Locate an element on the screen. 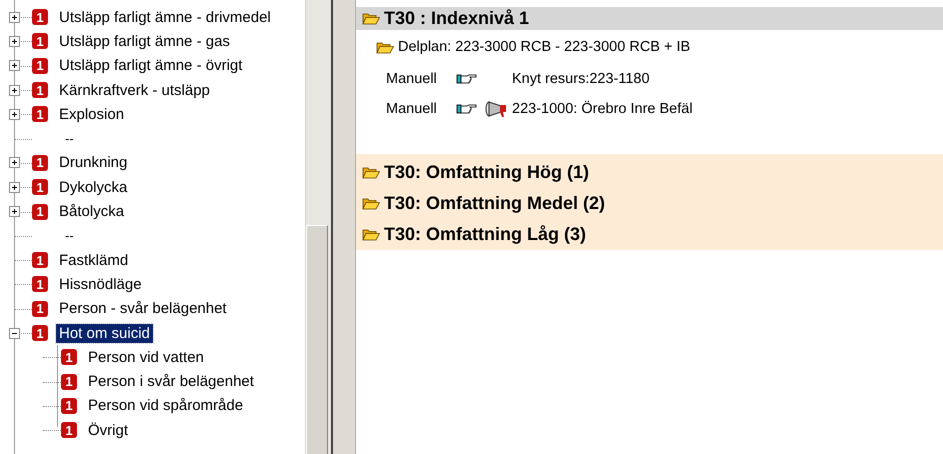 The height and width of the screenshot is (454, 943). action-text: Knyt resurs:223-1180 is located at coordinates (581, 79).